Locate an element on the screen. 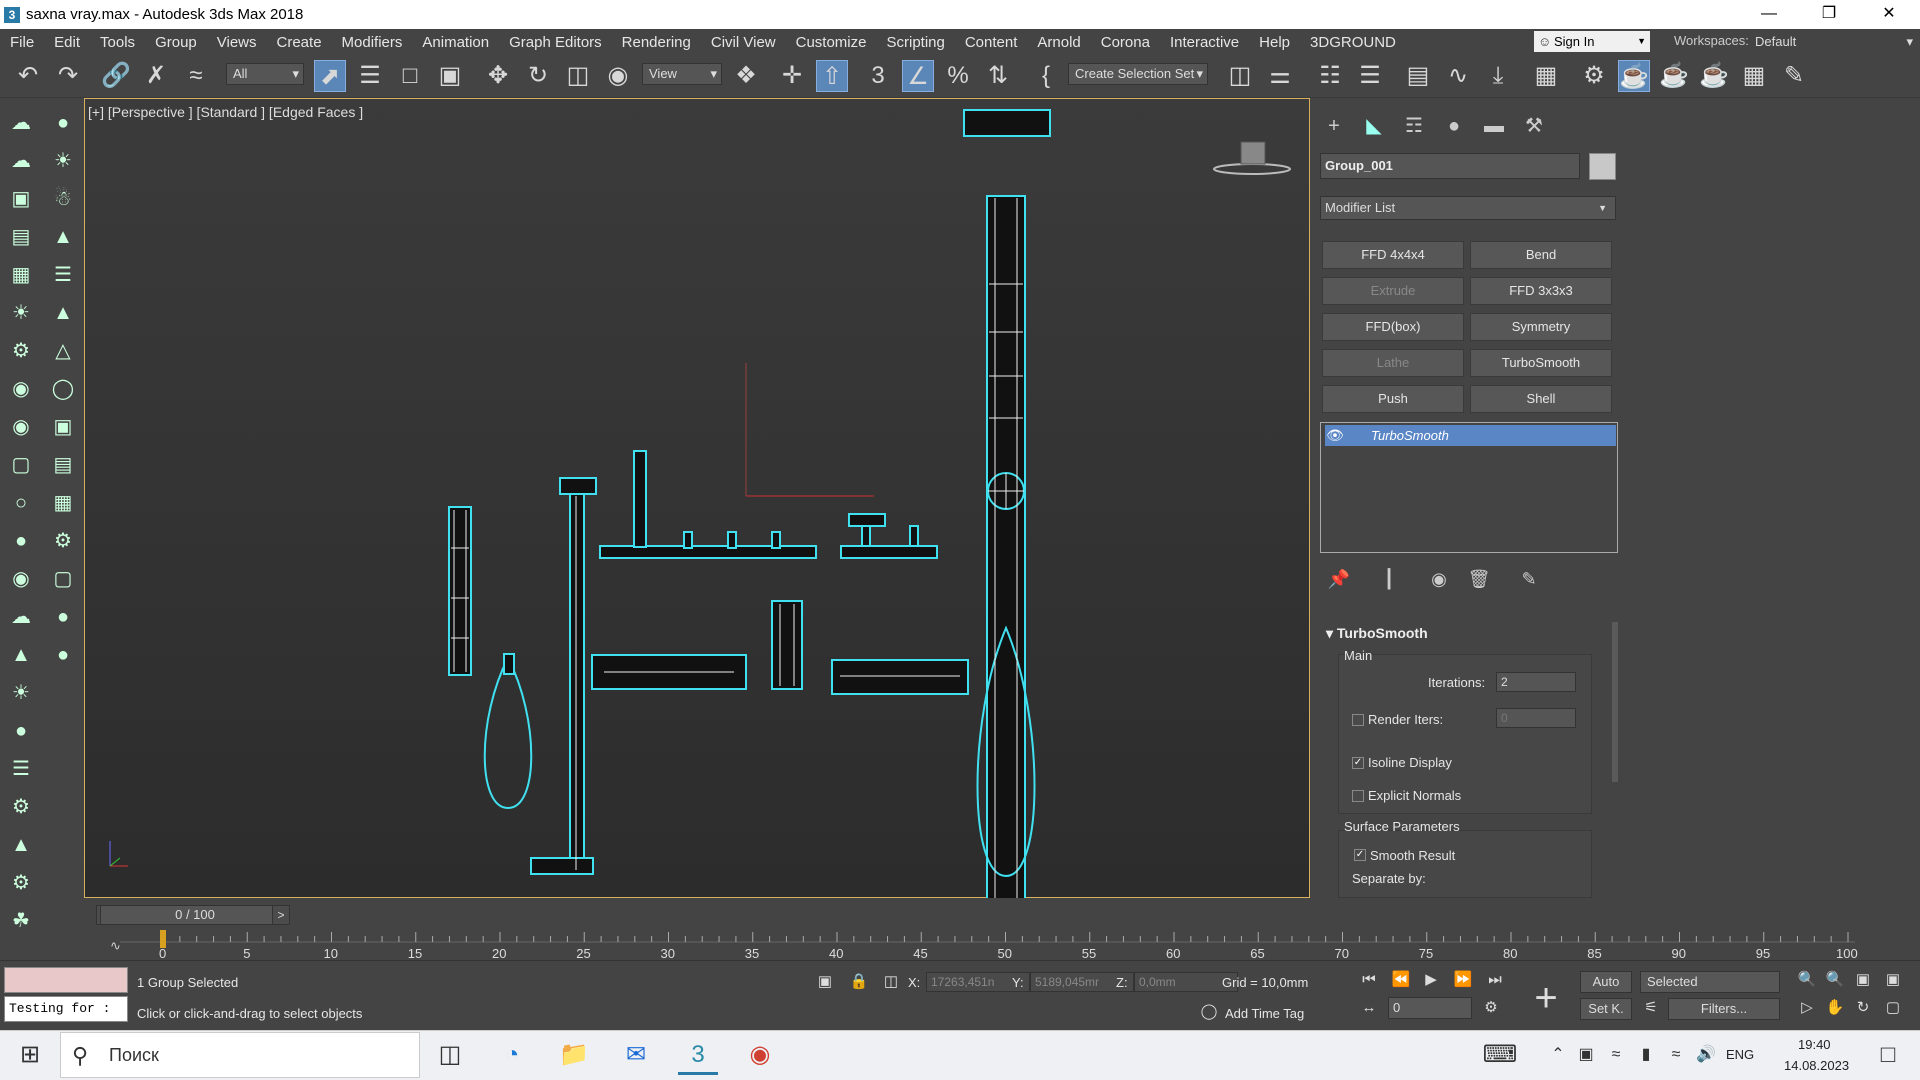 This screenshot has width=1920, height=1080. zoom-all-icon: 🔍 is located at coordinates (1835, 980).